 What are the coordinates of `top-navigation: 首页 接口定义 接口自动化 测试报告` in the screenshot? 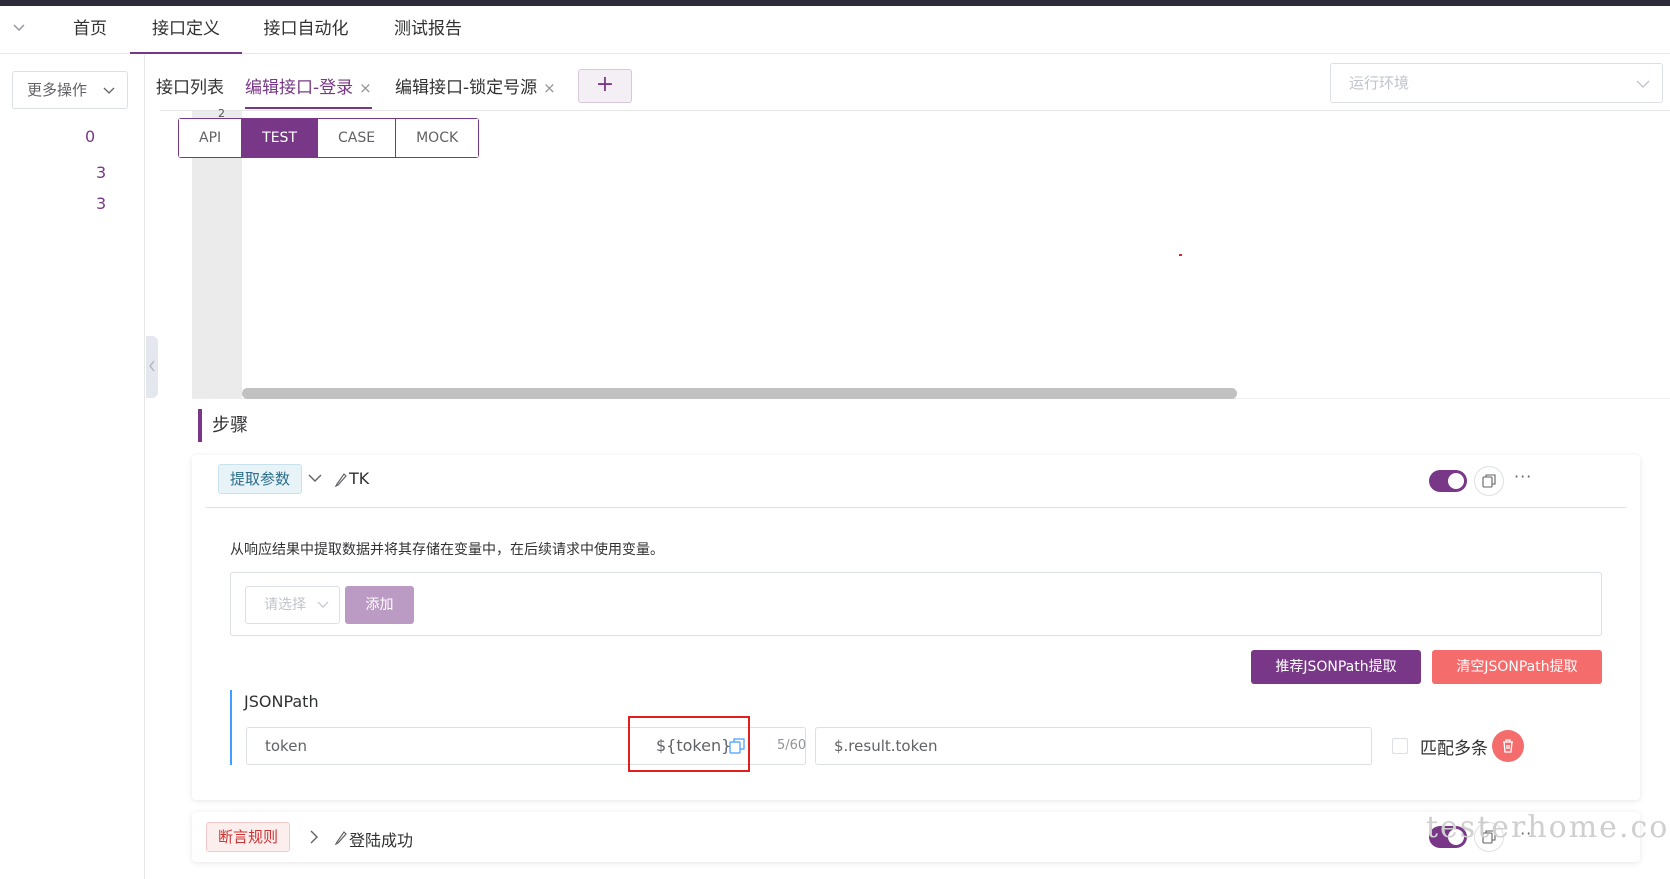 It's located at (835, 30).